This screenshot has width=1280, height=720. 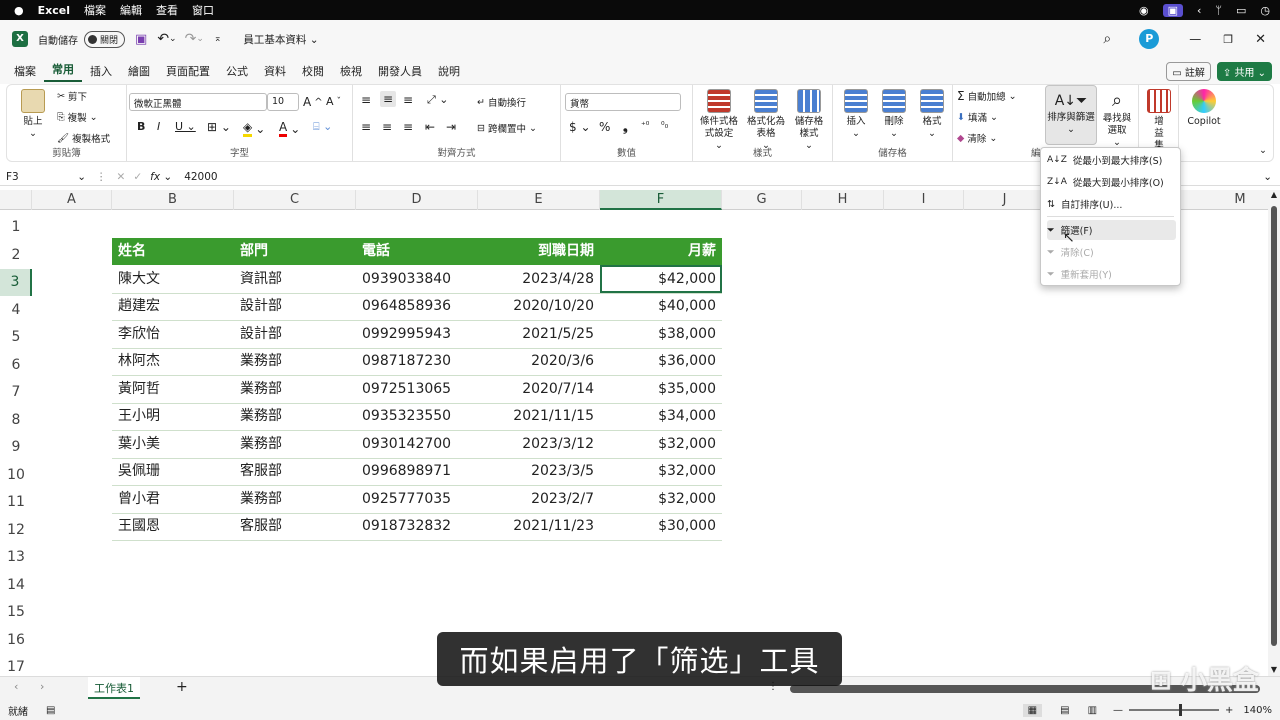 I want to click on row-header-3: 3, so click(x=16, y=282).